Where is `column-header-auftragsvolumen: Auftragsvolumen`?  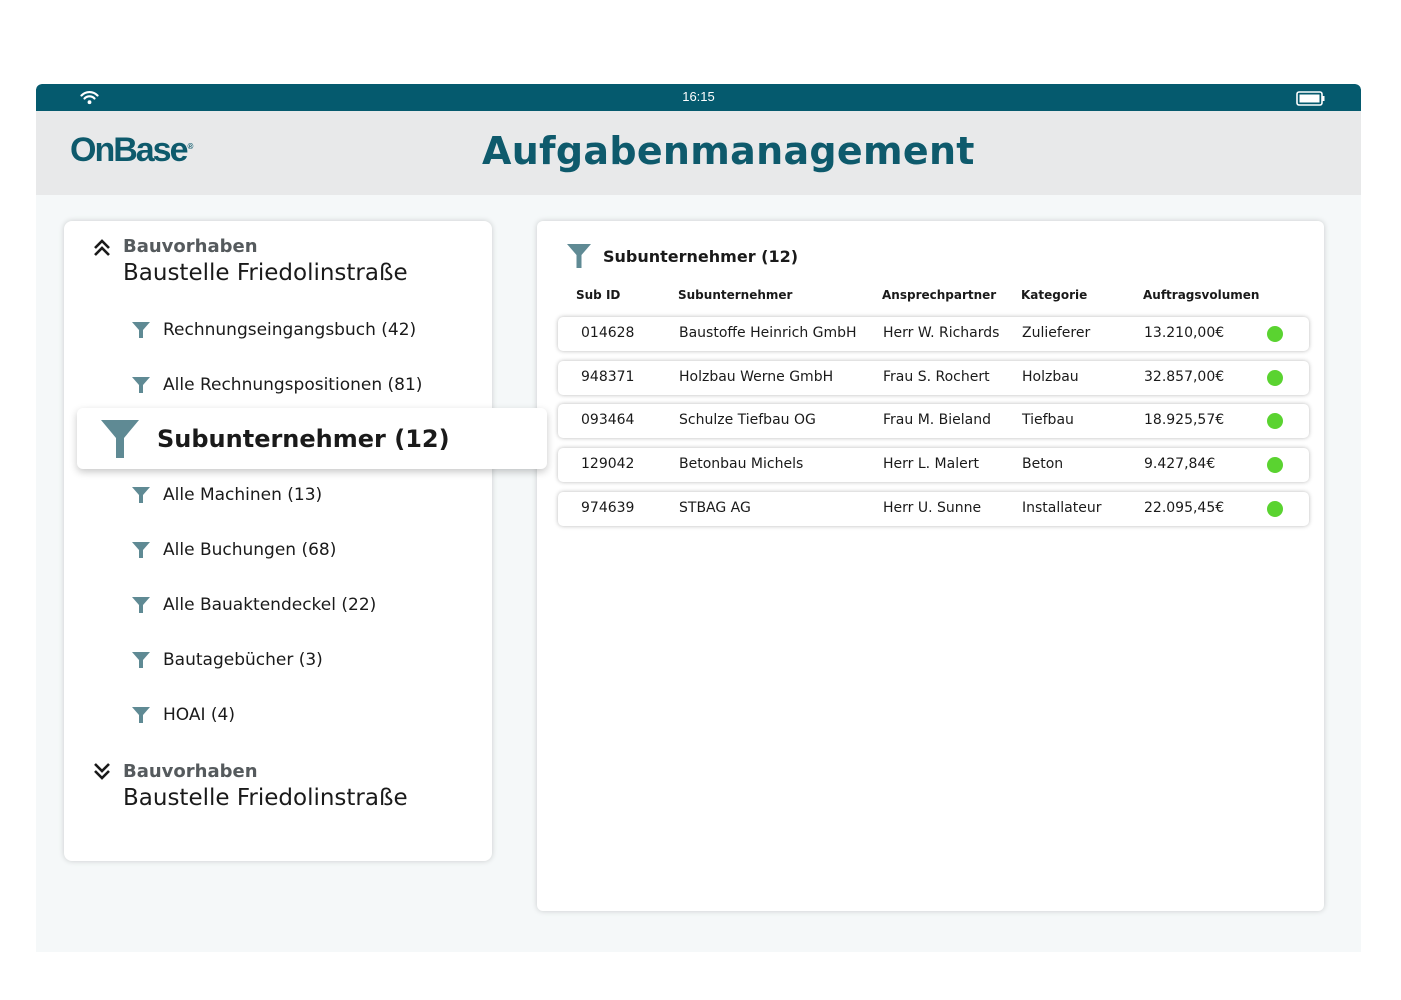
column-header-auftragsvolumen: Auftragsvolumen is located at coordinates (1201, 295).